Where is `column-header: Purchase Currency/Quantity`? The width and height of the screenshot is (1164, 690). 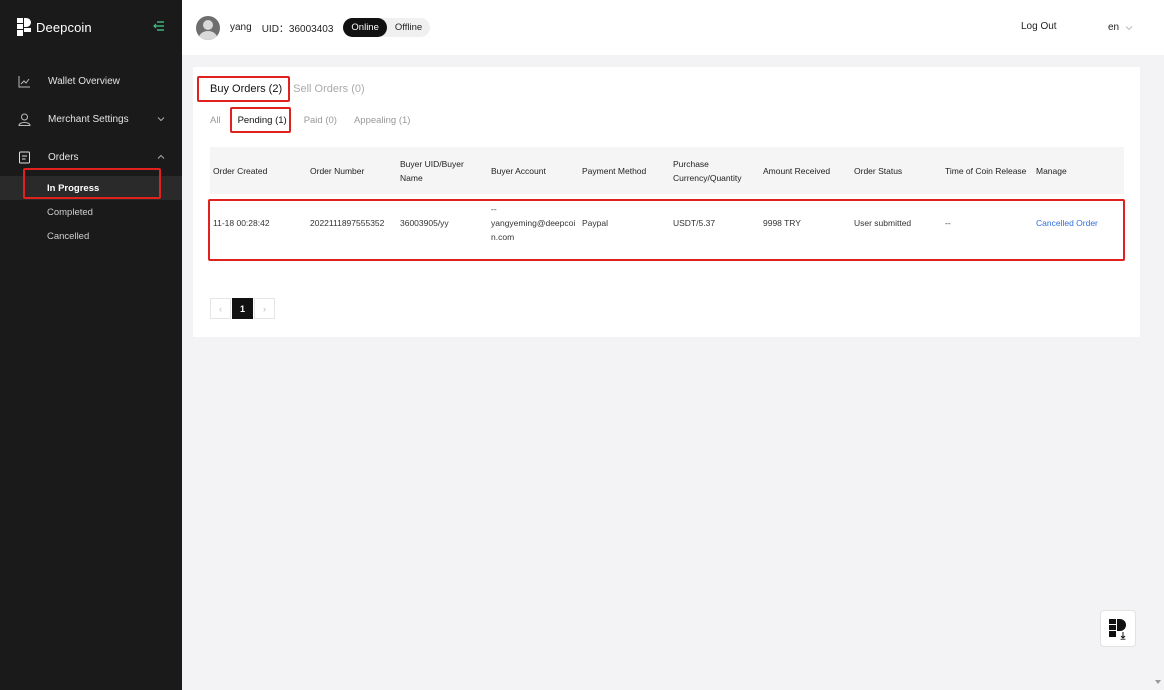
column-header: Purchase Currency/Quantity is located at coordinates (707, 170).